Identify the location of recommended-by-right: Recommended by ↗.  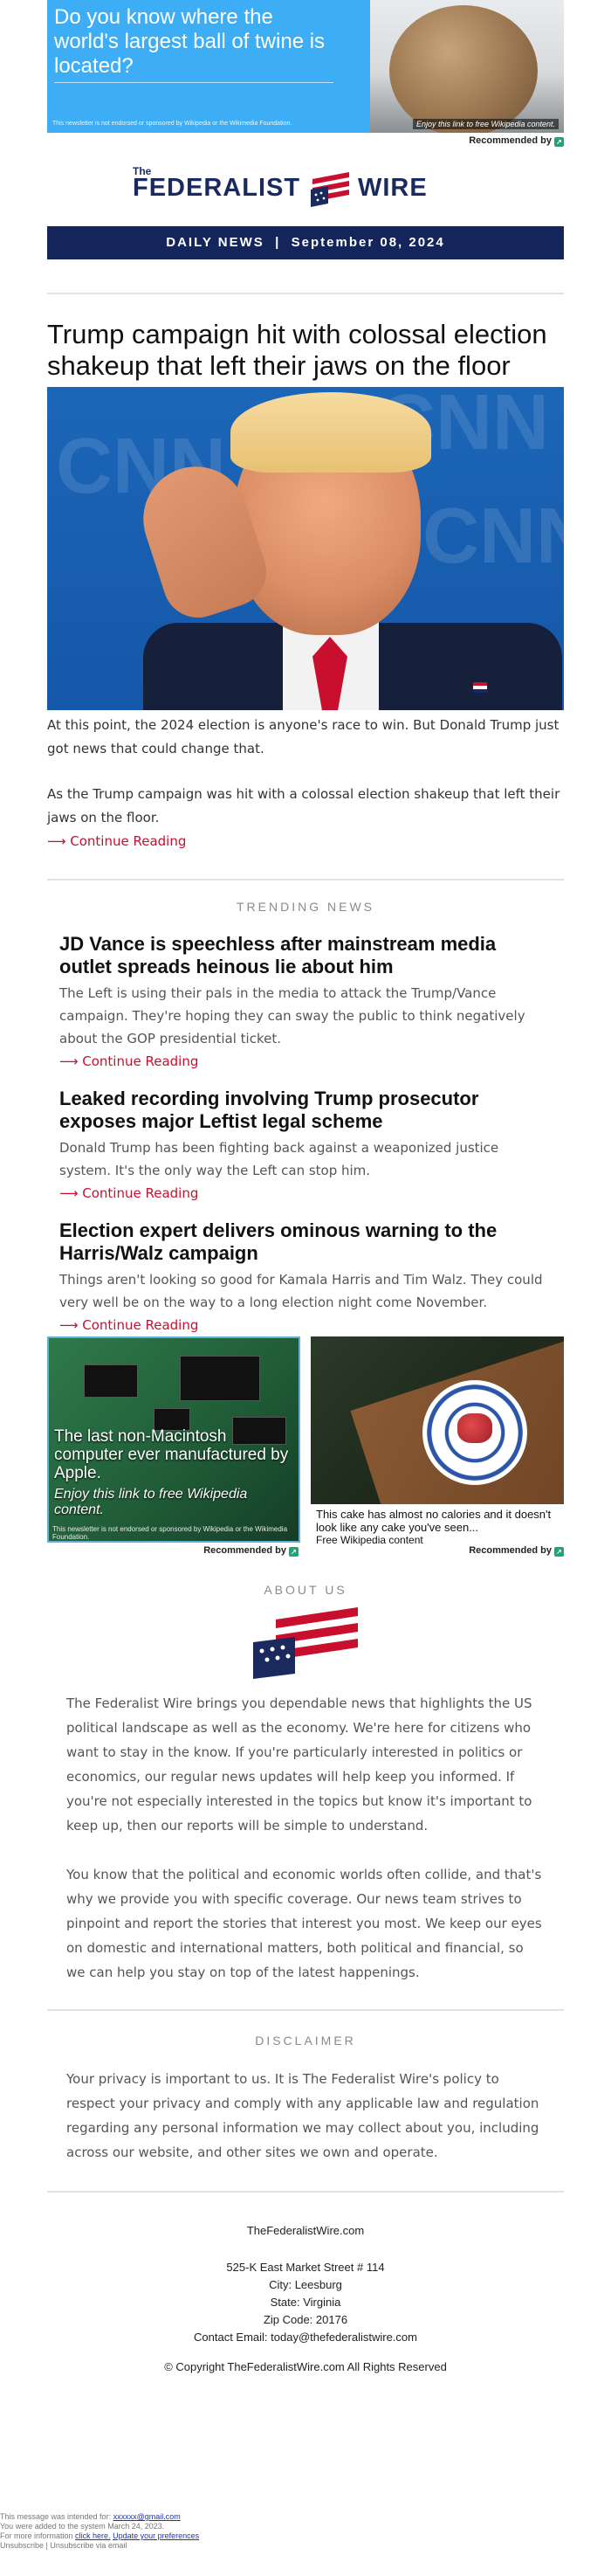
(516, 1551).